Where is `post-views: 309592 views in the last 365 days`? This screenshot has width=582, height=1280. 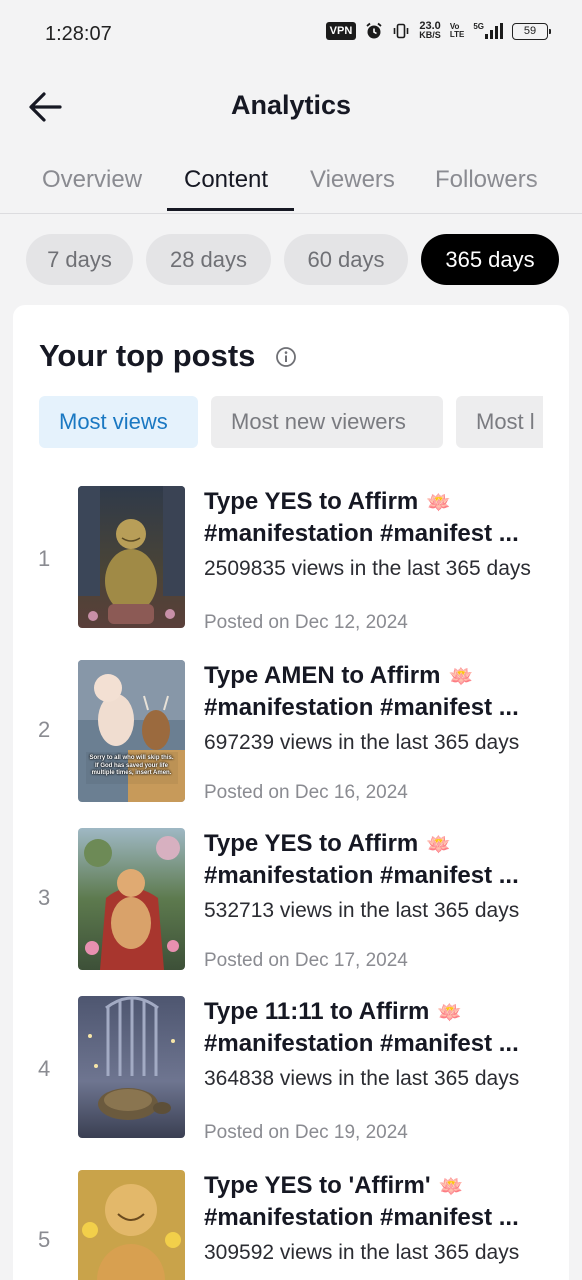 post-views: 309592 views in the last 365 days is located at coordinates (362, 1252).